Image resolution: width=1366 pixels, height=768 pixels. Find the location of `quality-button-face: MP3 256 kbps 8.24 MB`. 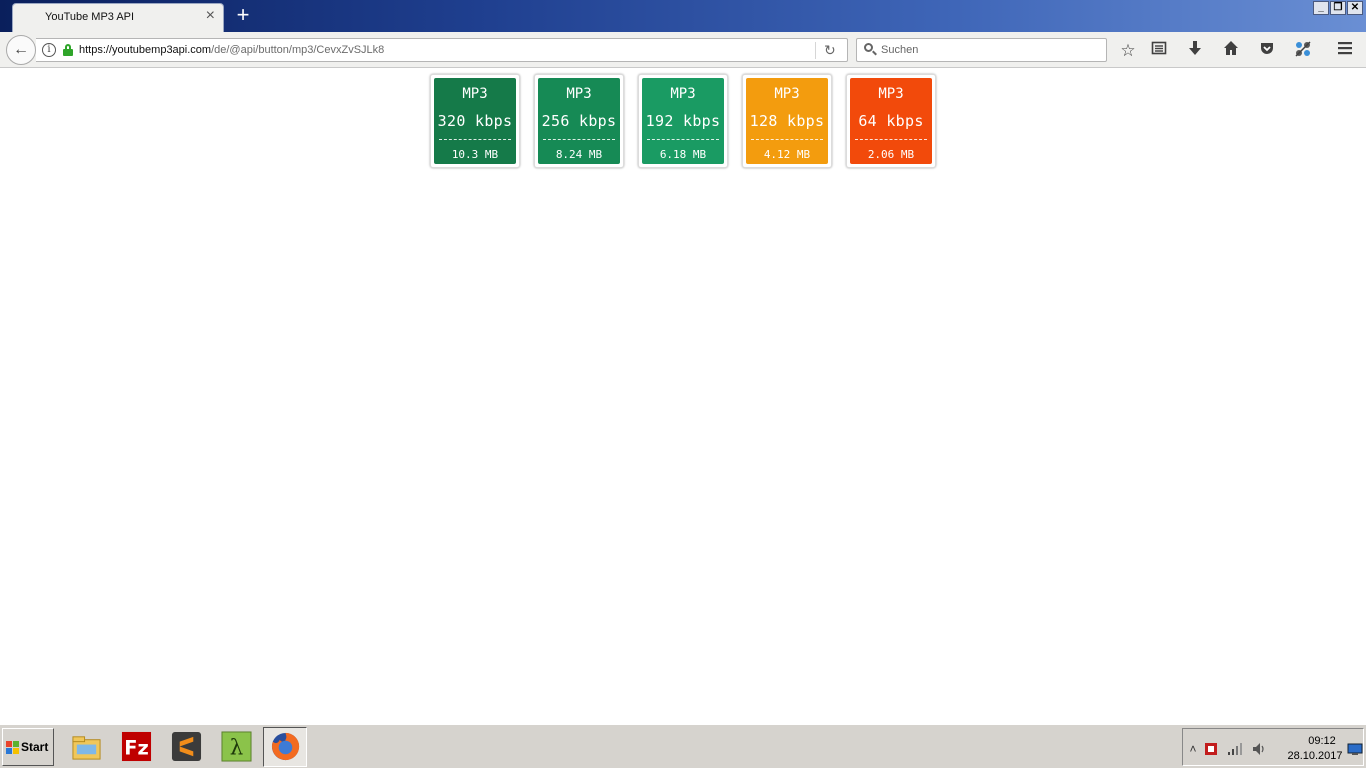

quality-button-face: MP3 256 kbps 8.24 MB is located at coordinates (579, 121).